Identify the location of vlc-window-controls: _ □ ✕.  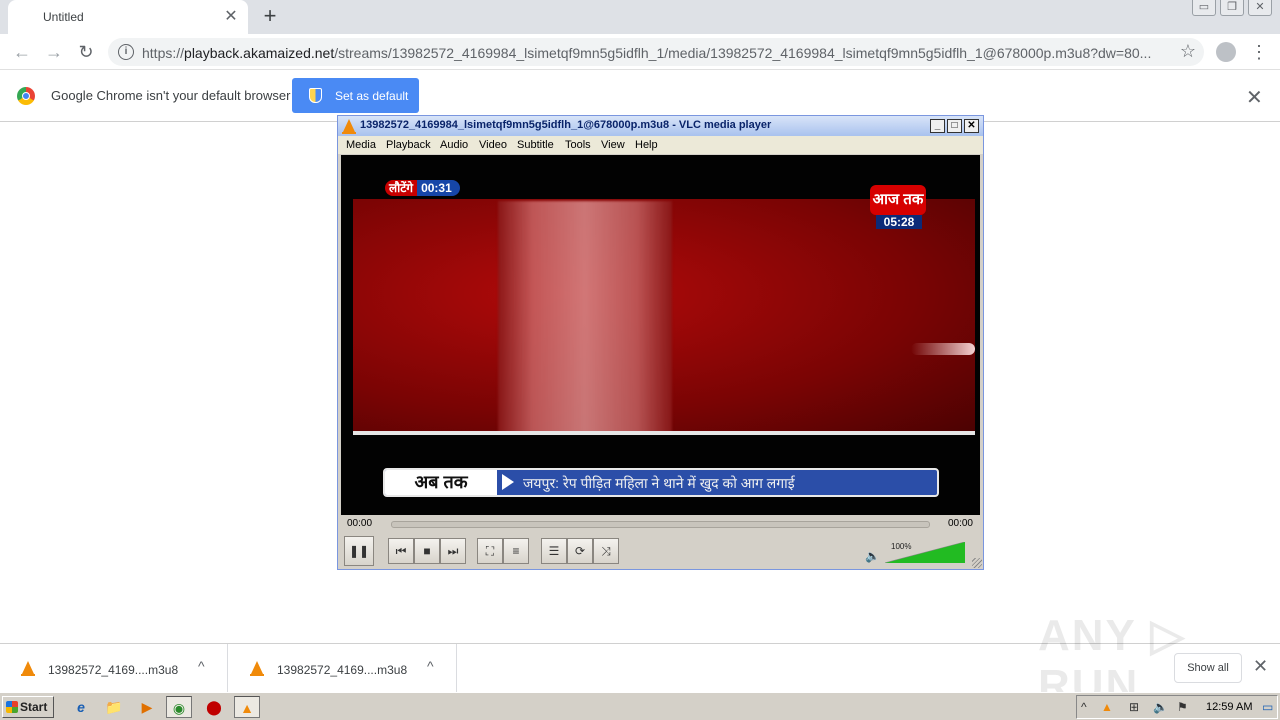
(954, 126).